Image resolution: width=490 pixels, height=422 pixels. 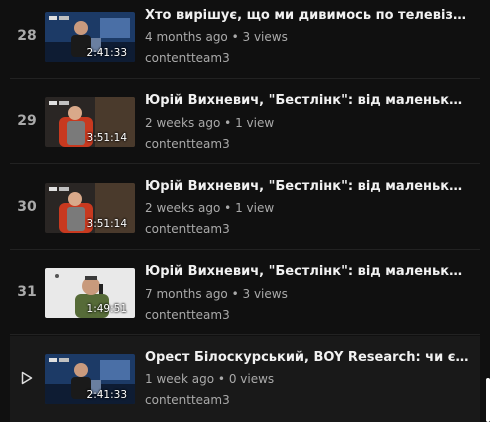 What do you see at coordinates (488, 400) in the screenshot?
I see `scrollbar-thumb` at bounding box center [488, 400].